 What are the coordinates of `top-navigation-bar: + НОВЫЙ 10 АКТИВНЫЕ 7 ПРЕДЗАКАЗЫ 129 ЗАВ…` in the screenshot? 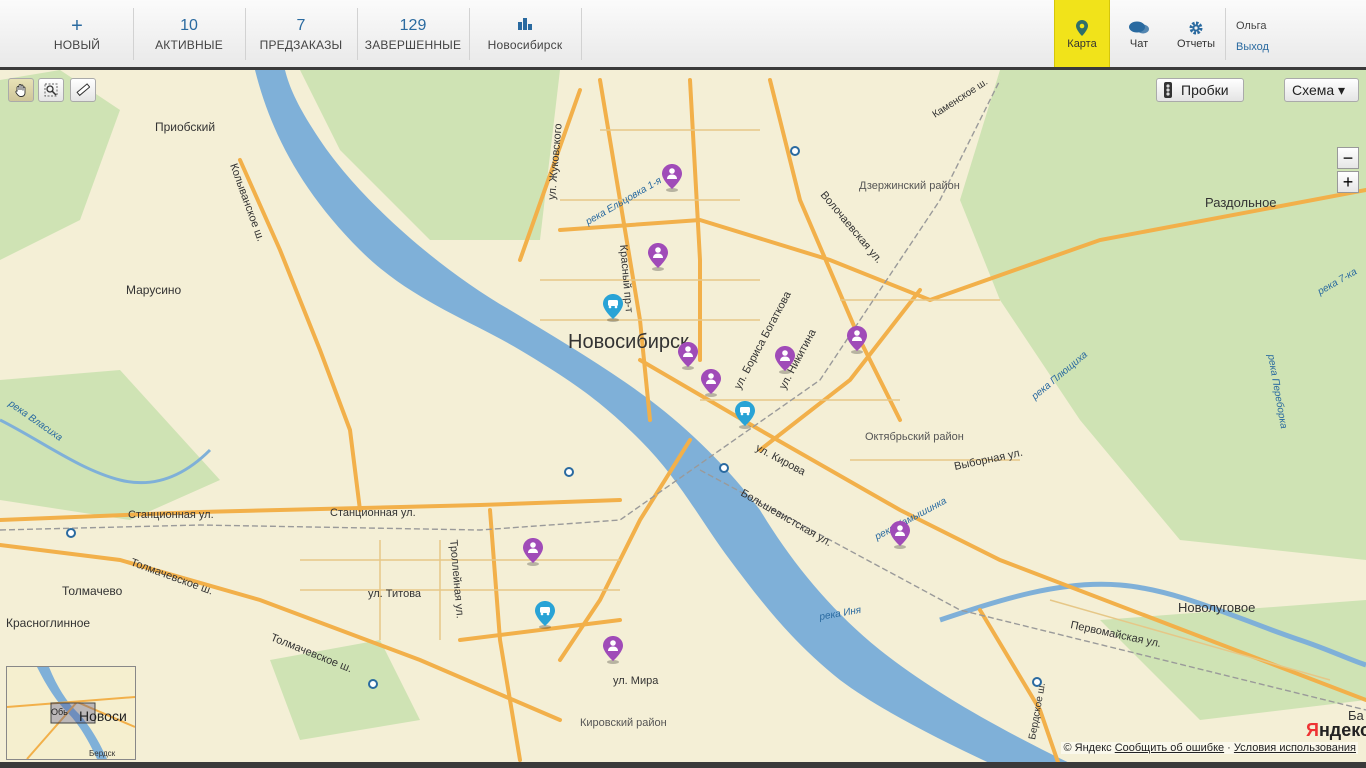 It's located at (683, 35).